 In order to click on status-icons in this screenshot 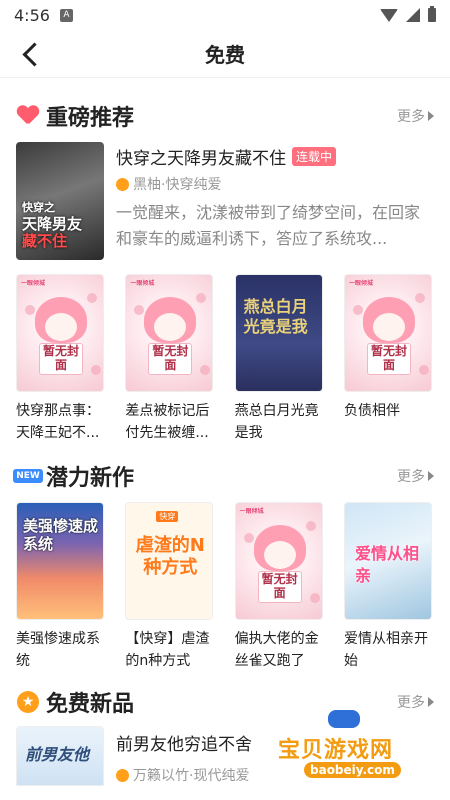, I will do `click(408, 14)`.